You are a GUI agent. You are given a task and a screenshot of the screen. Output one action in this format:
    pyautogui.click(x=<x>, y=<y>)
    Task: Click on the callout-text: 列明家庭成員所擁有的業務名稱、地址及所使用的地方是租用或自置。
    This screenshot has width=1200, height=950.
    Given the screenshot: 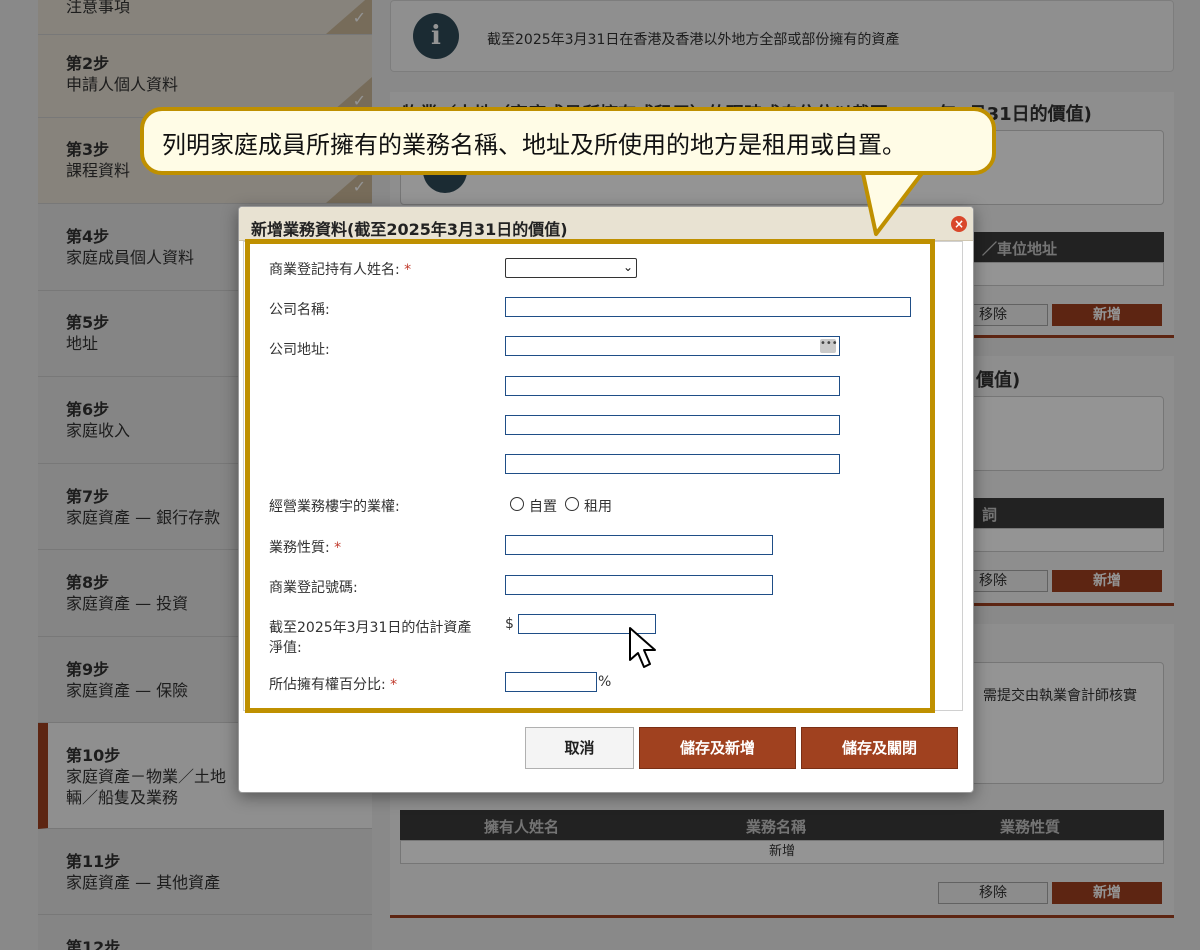 What is the action you would take?
    pyautogui.click(x=534, y=145)
    